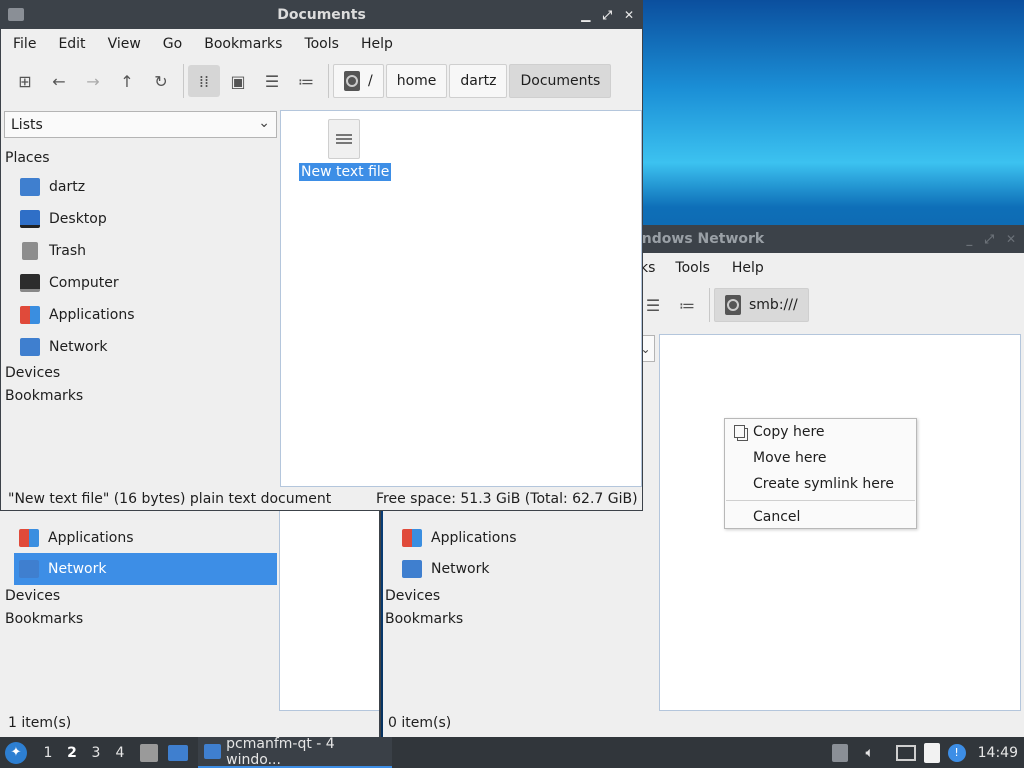 The width and height of the screenshot is (1024, 768). What do you see at coordinates (172, 44) in the screenshot?
I see `menu-go: Go` at bounding box center [172, 44].